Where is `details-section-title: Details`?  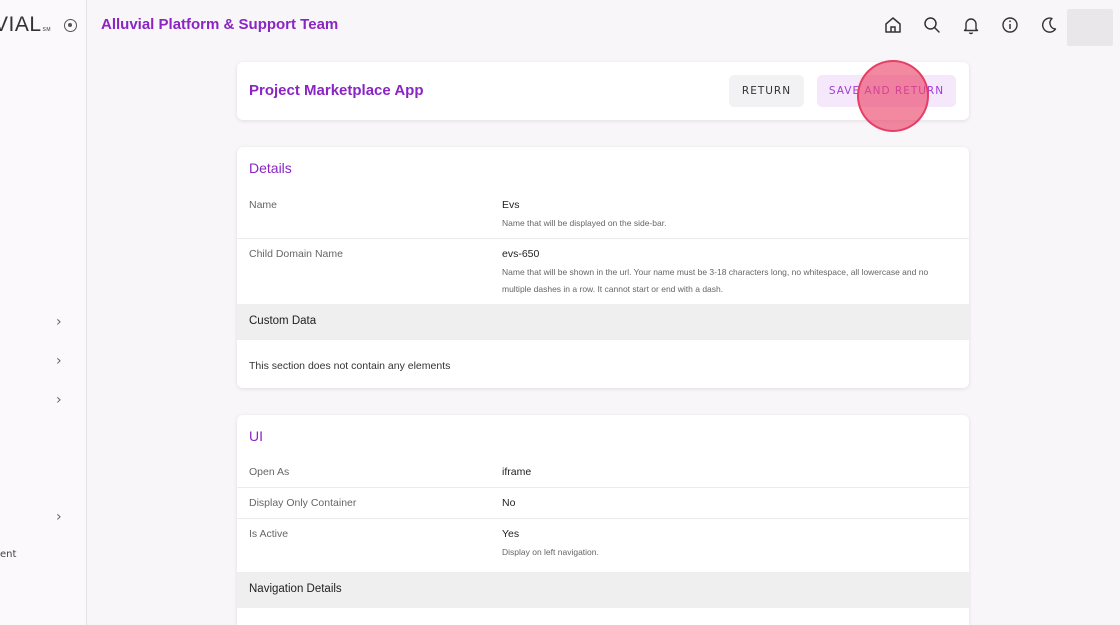 details-section-title: Details is located at coordinates (270, 168).